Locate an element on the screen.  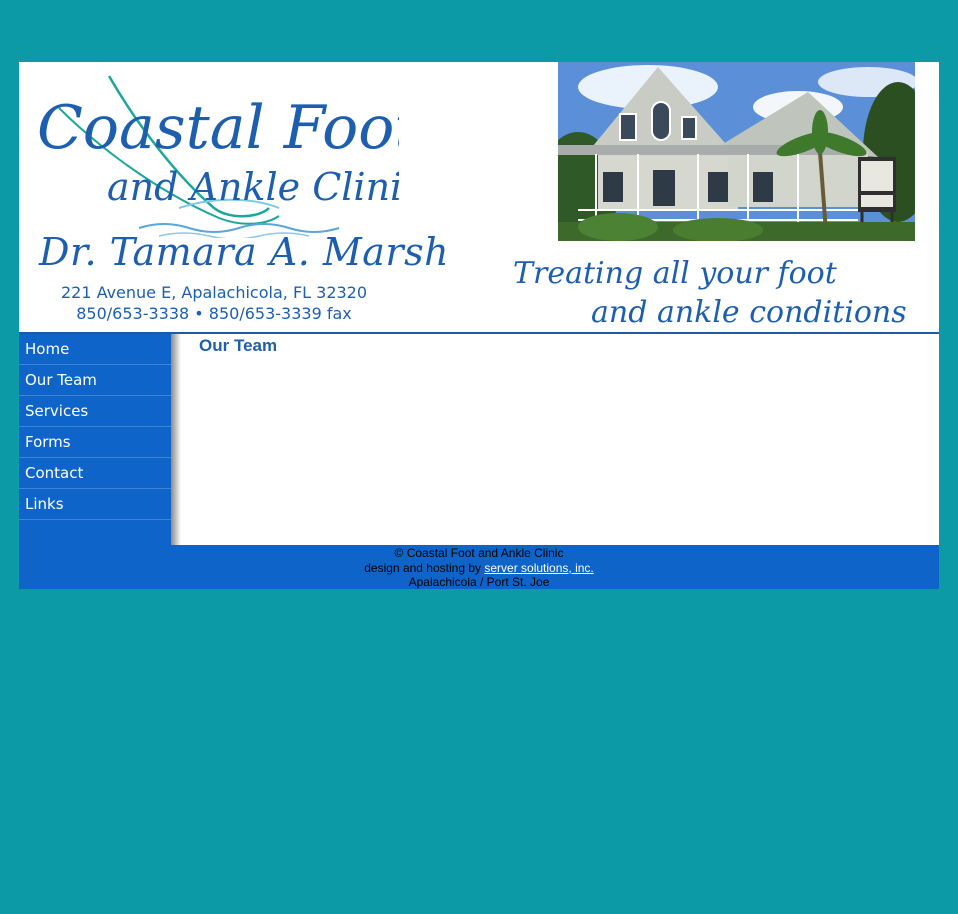
clinic-address: 221 Avenue E, Apalachicola, FL 32320 is located at coordinates (214, 292).